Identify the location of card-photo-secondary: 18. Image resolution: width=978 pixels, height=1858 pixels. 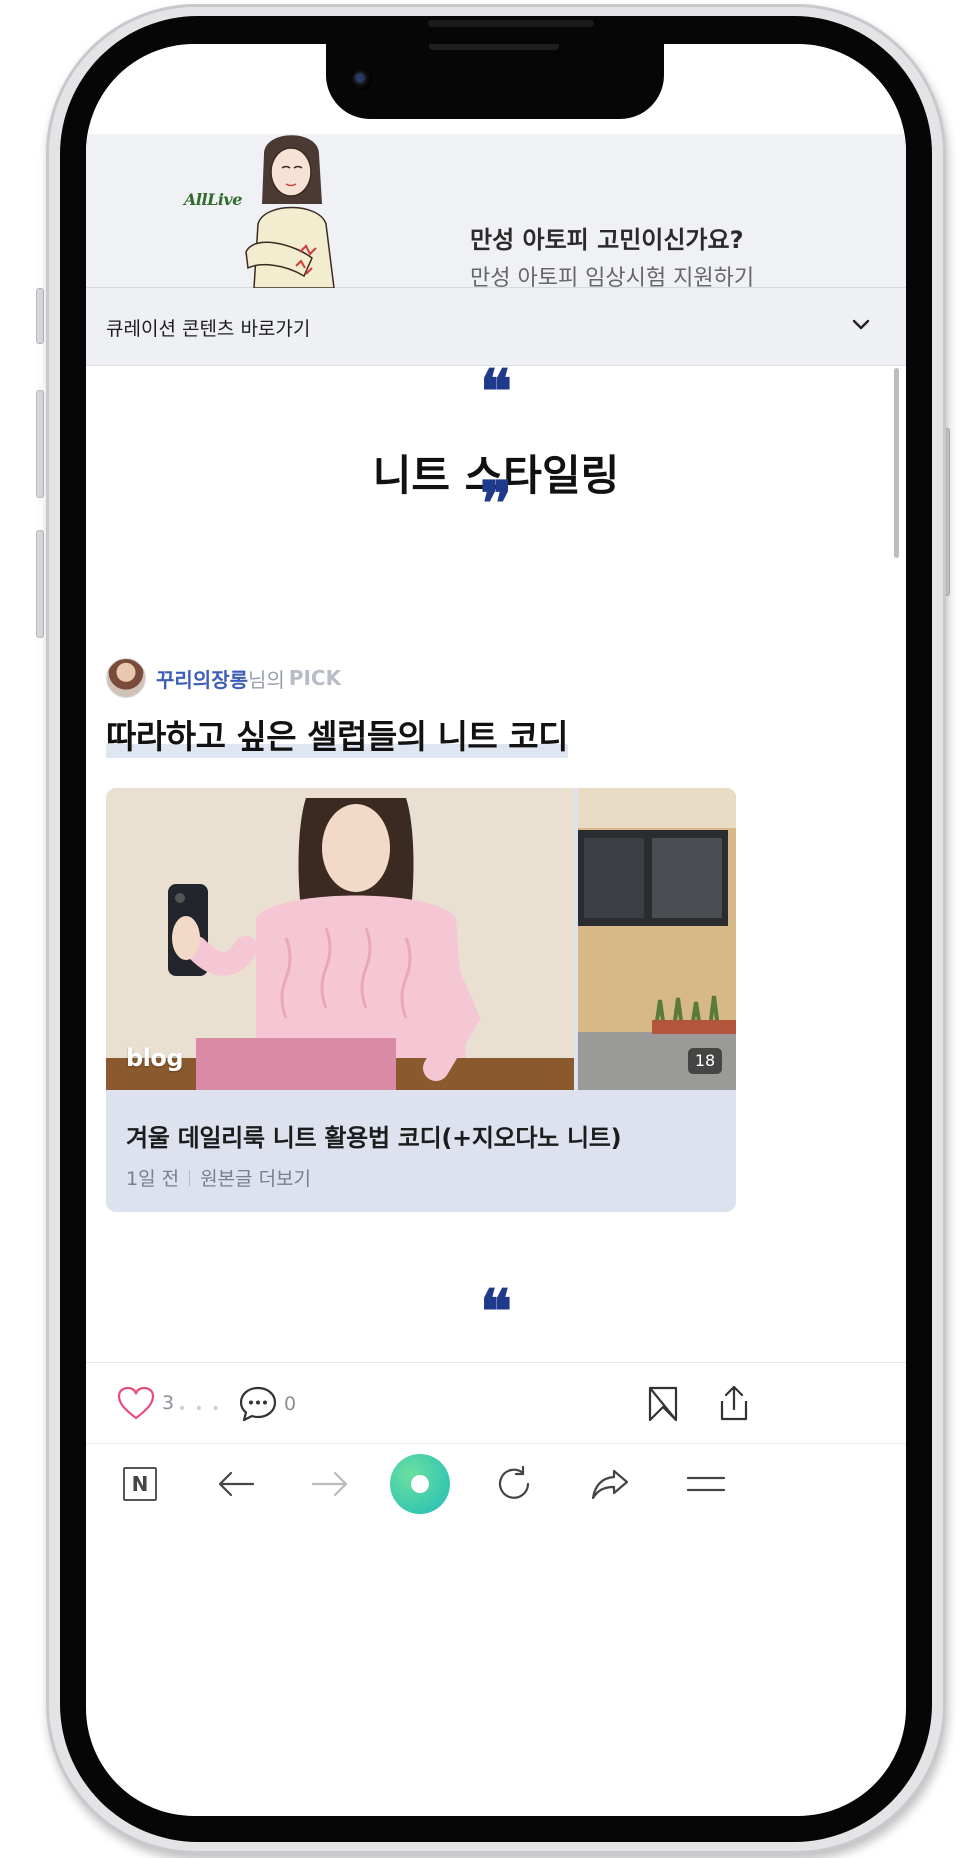
(657, 939).